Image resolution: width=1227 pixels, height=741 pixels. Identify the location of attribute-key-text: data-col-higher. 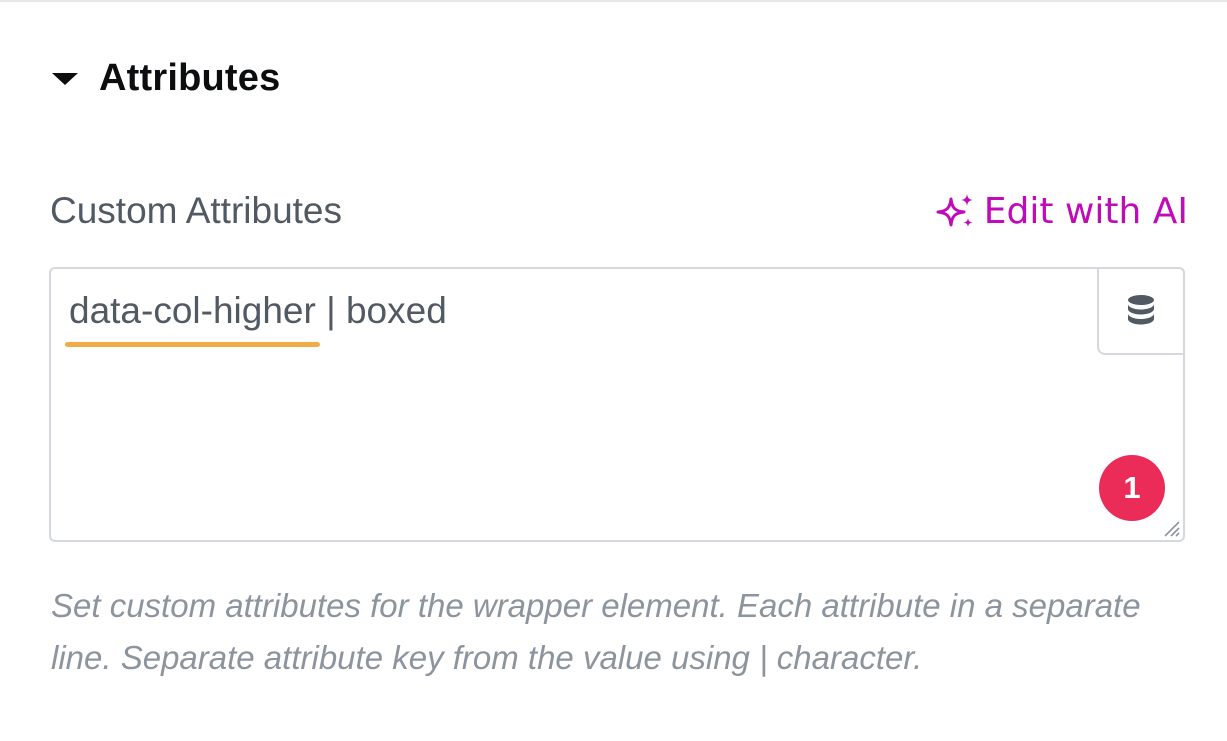
(192, 310).